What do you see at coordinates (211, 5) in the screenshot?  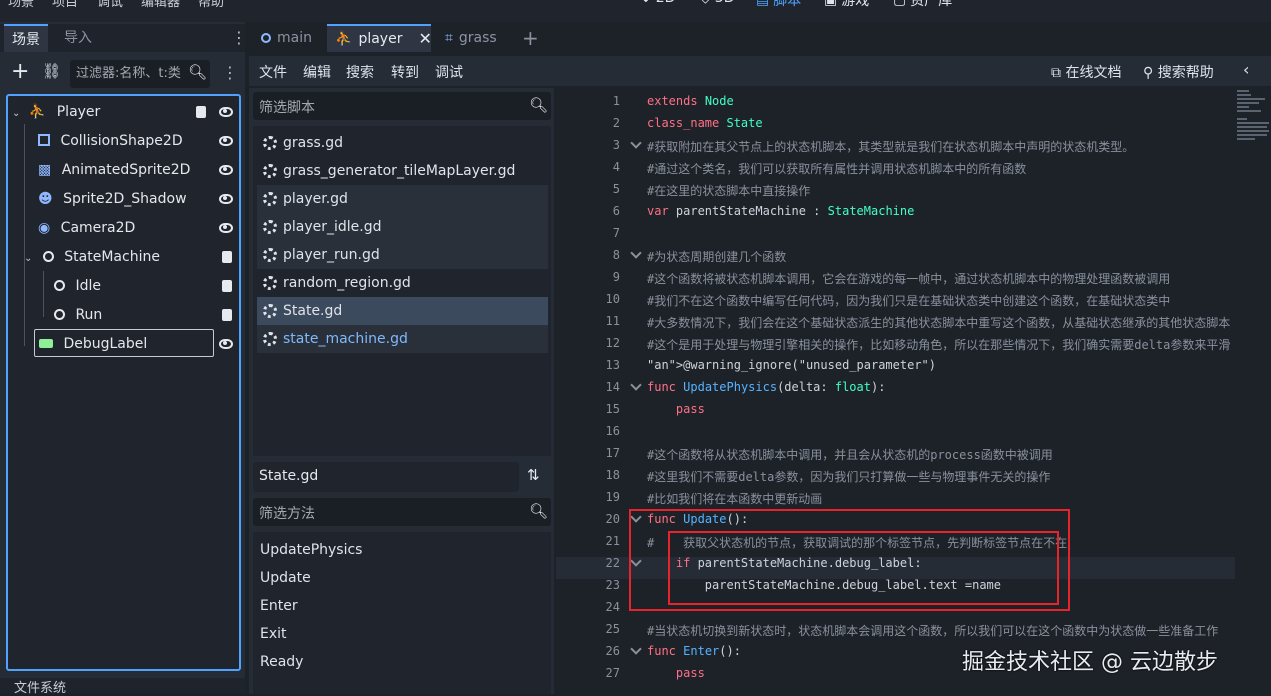 I see `menu-help: 帮助` at bounding box center [211, 5].